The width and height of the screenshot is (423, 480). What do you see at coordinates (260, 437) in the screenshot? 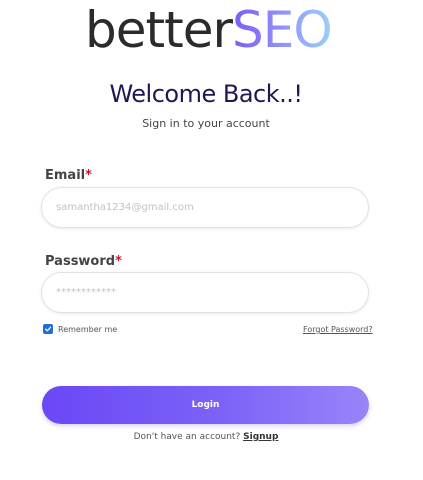
I see `signup-link: Signup` at bounding box center [260, 437].